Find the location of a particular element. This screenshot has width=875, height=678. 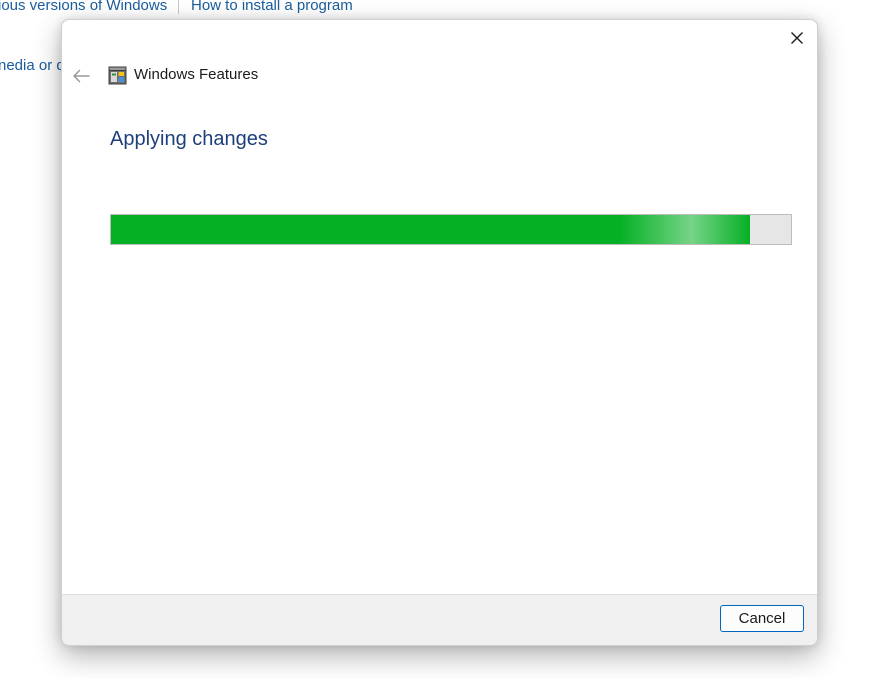

dialog-titlebar: Windows Features is located at coordinates (439, 76).